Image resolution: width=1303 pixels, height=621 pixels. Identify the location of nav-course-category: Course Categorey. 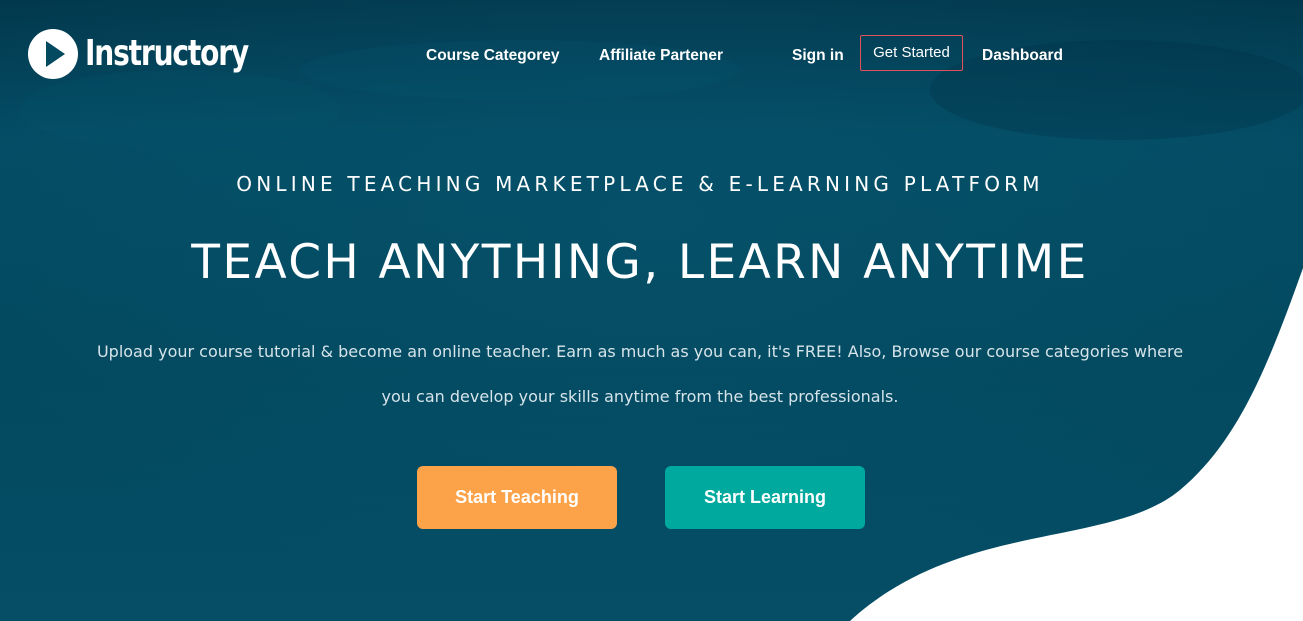
(493, 56).